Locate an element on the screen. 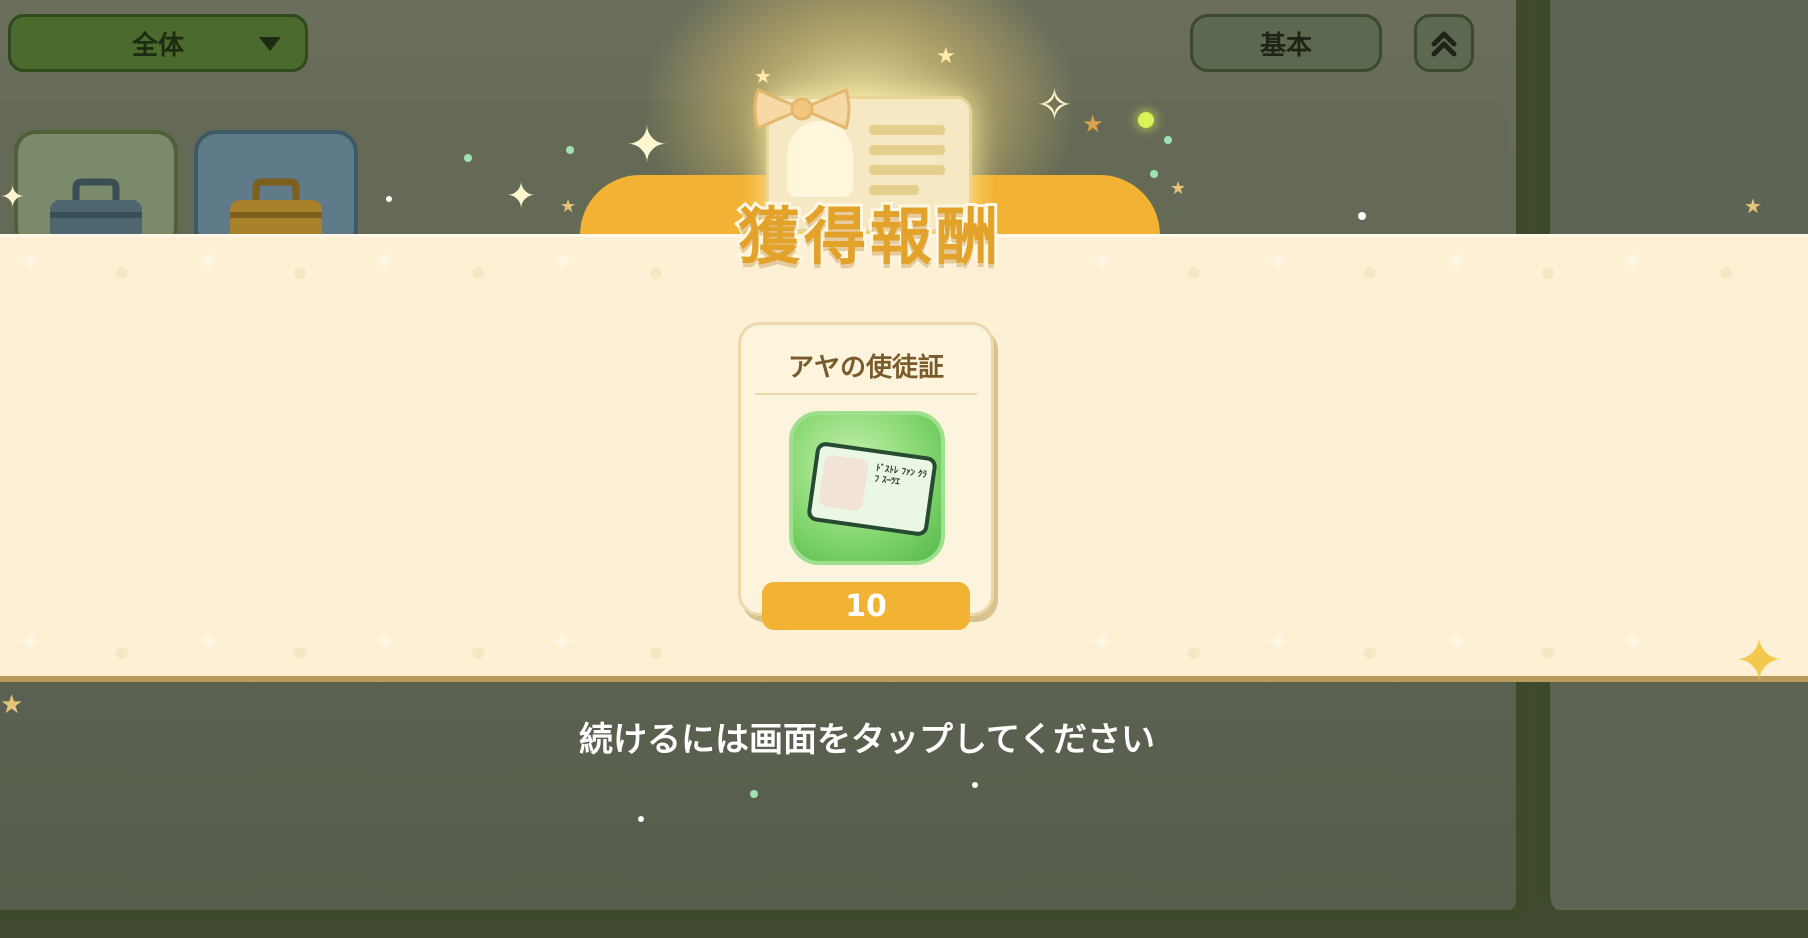 This screenshot has height=938, width=1808. collapse-button is located at coordinates (1444, 43).